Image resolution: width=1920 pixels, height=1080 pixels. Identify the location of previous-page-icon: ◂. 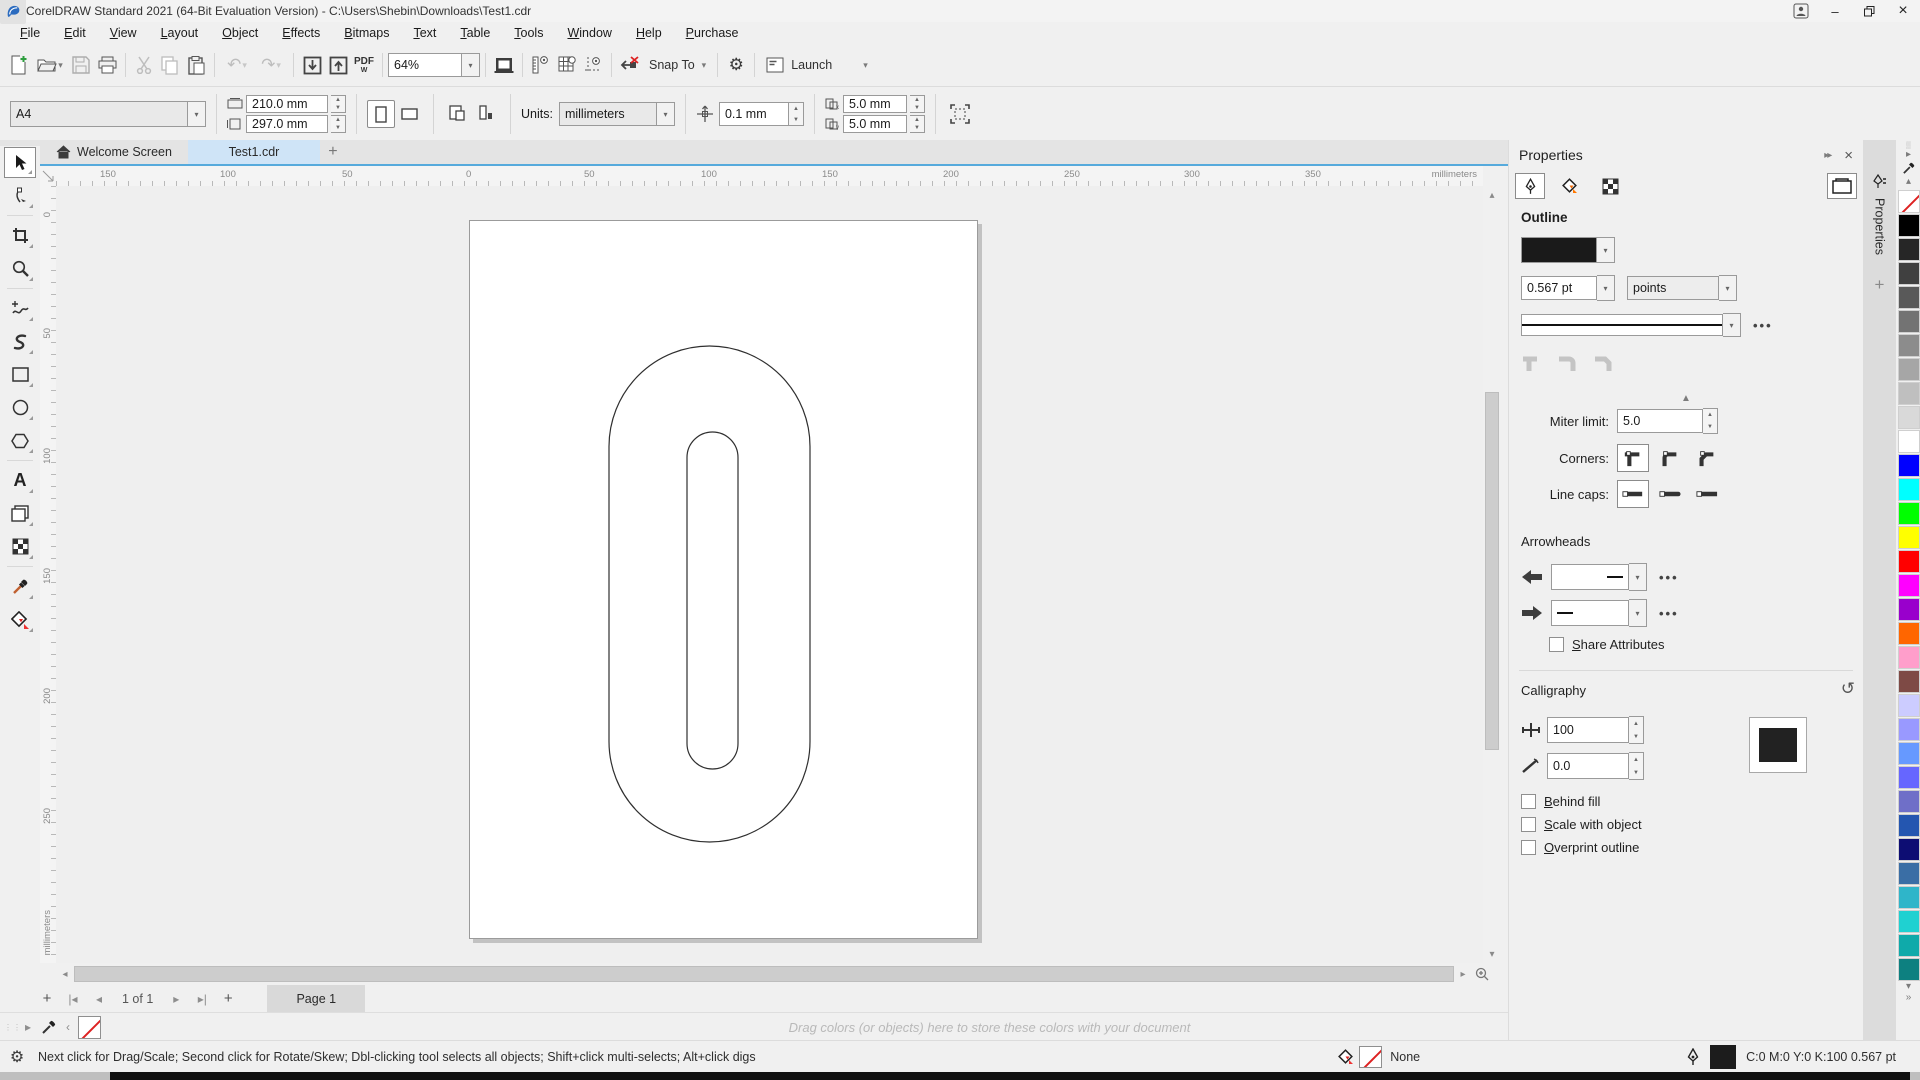
(99, 999).